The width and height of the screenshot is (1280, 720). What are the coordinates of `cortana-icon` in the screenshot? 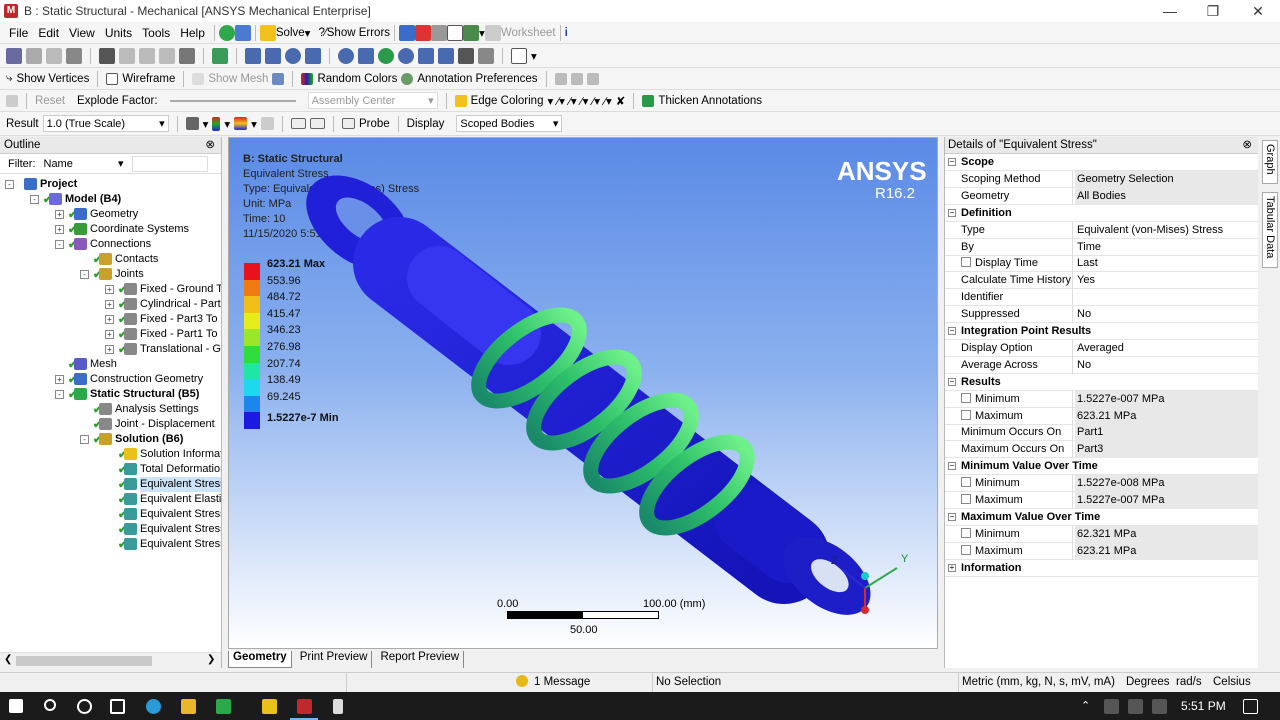 It's located at (84, 706).